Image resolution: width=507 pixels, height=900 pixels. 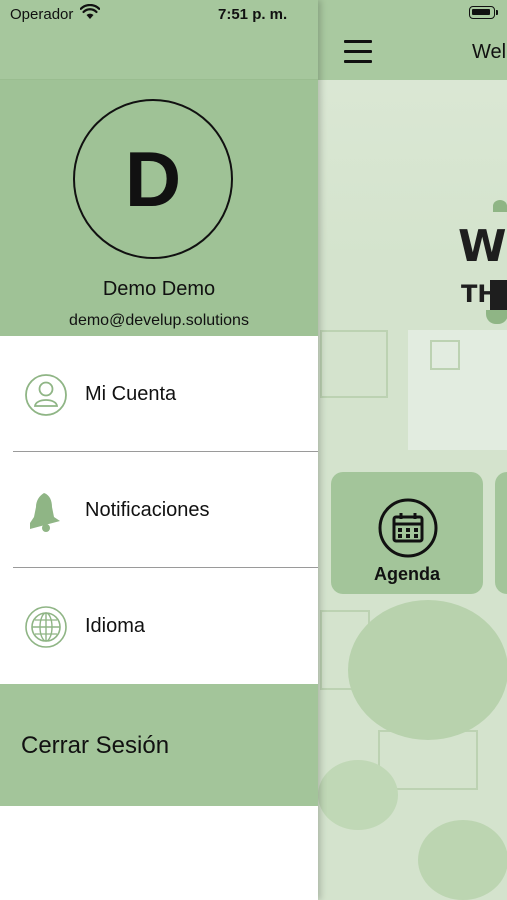 What do you see at coordinates (115, 626) in the screenshot?
I see `menu-item-label: Idioma` at bounding box center [115, 626].